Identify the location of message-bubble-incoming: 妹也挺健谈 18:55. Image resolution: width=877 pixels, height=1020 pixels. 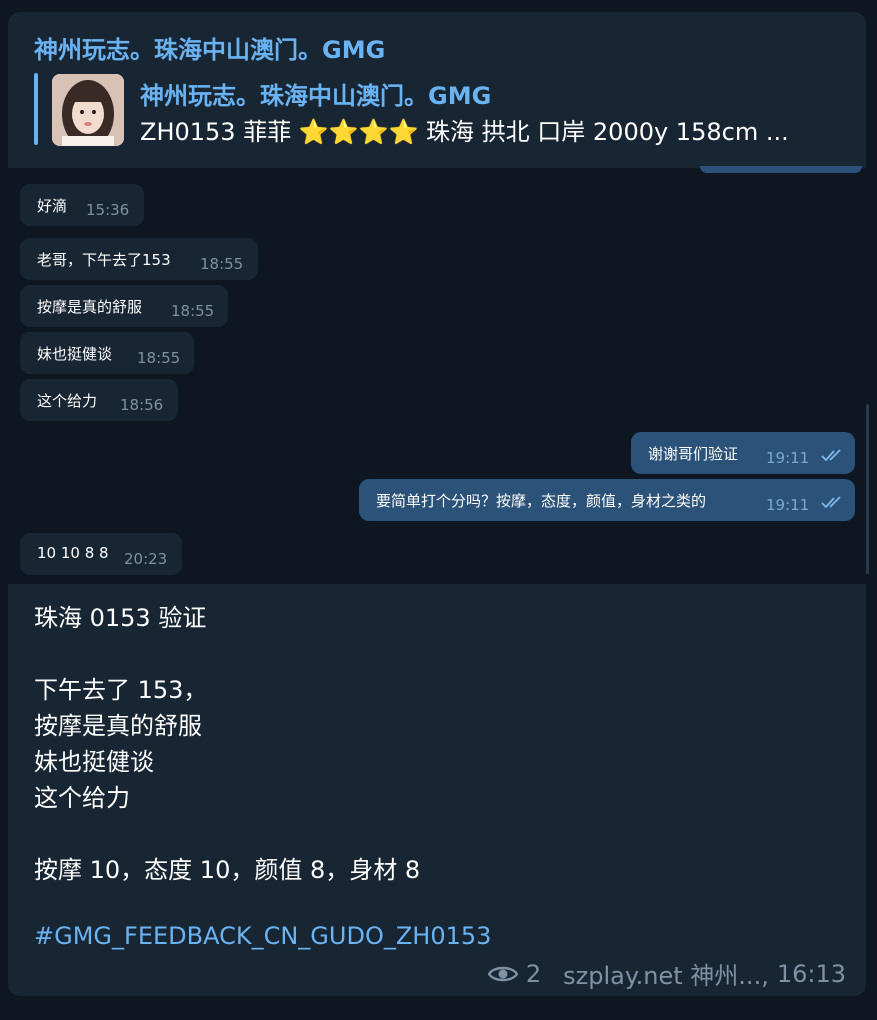
(107, 353).